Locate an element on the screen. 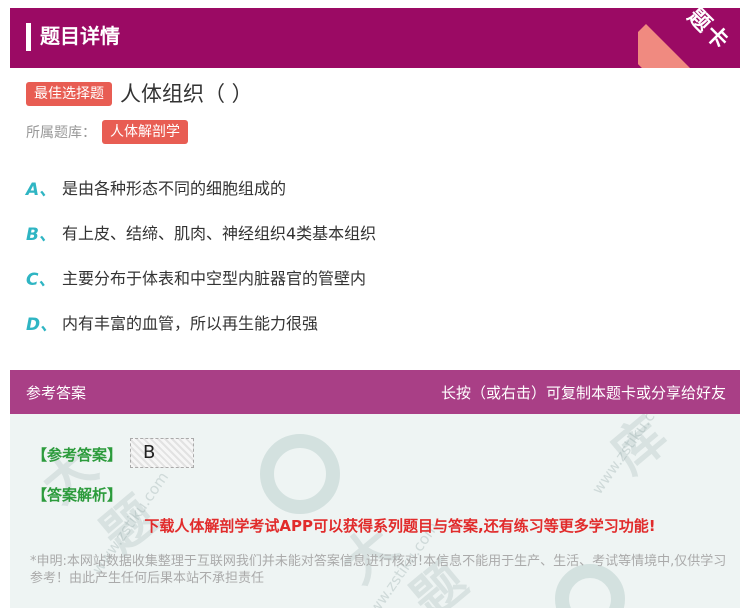  question-bank-row: 所属题库： 人体解剖学 is located at coordinates (107, 132).